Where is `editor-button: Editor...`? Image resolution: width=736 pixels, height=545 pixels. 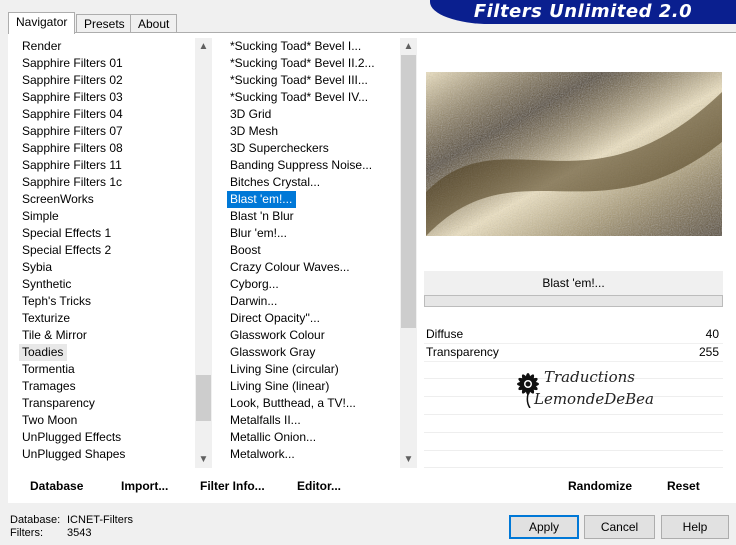 editor-button: Editor... is located at coordinates (319, 486).